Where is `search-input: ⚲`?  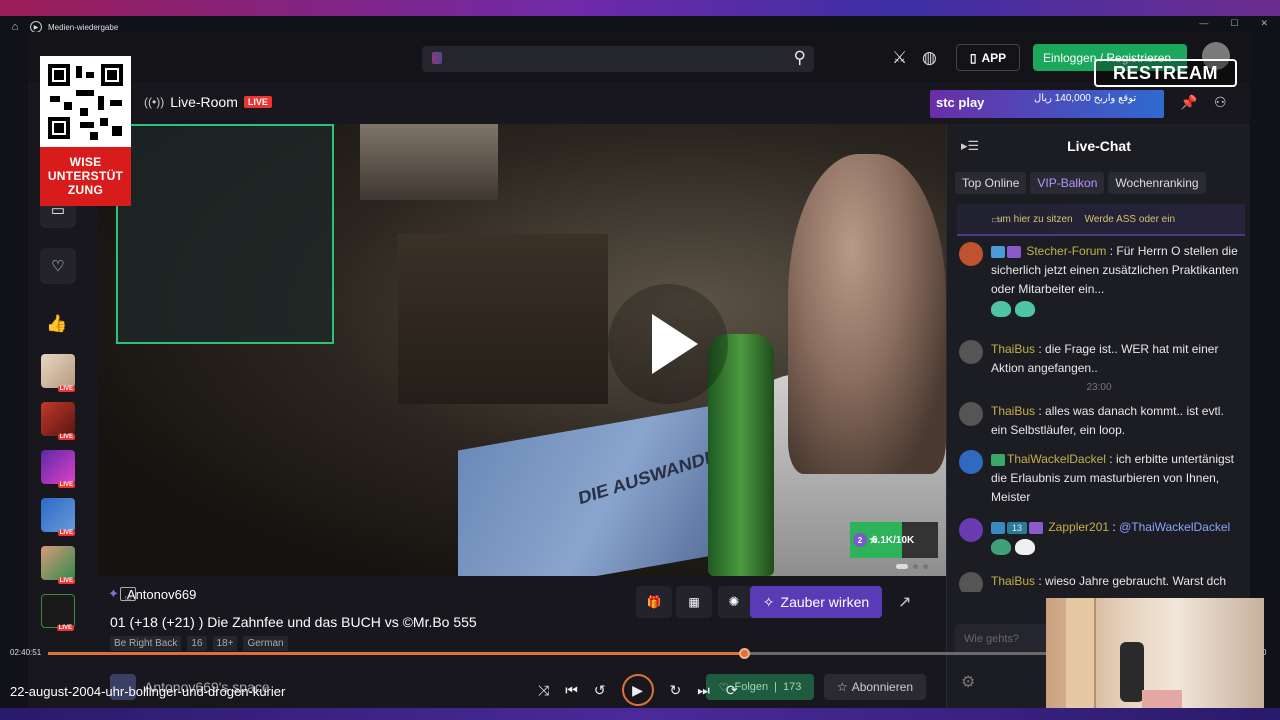 search-input: ⚲ is located at coordinates (618, 59).